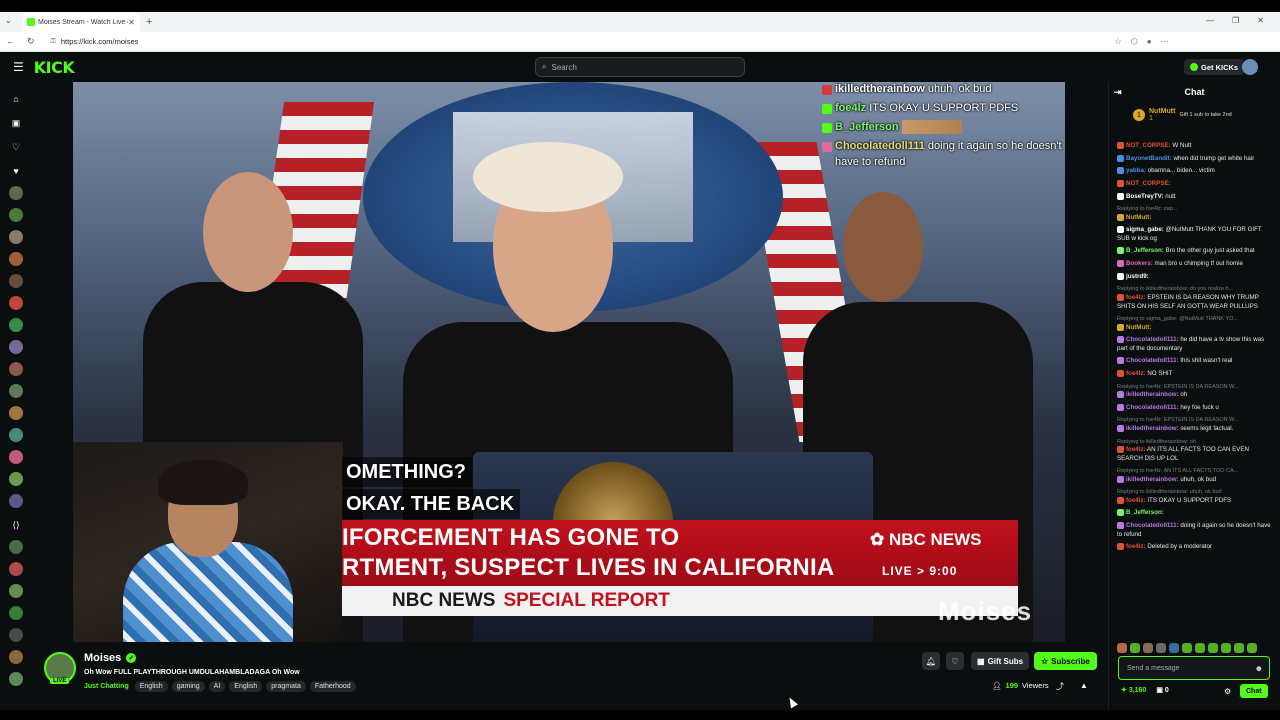 The height and width of the screenshot is (720, 1280). What do you see at coordinates (1254, 691) in the screenshot?
I see `send-chat-button: Chat` at bounding box center [1254, 691].